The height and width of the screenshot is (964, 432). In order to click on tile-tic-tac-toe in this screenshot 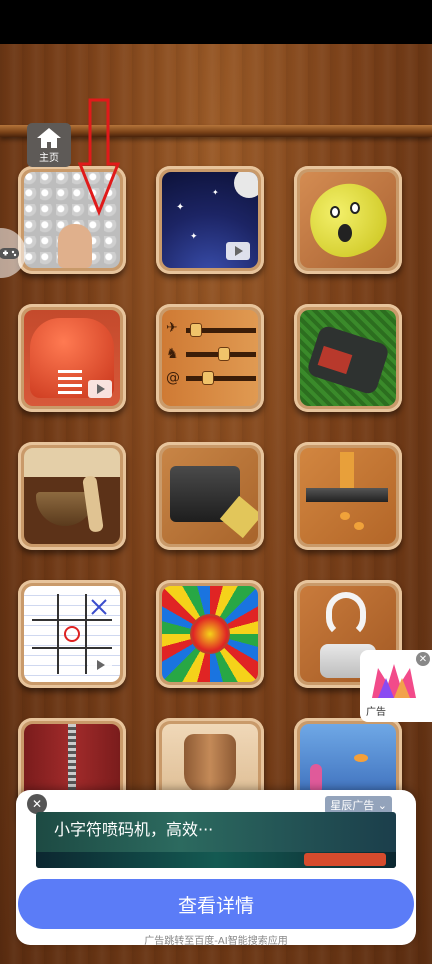, I will do `click(72, 634)`.